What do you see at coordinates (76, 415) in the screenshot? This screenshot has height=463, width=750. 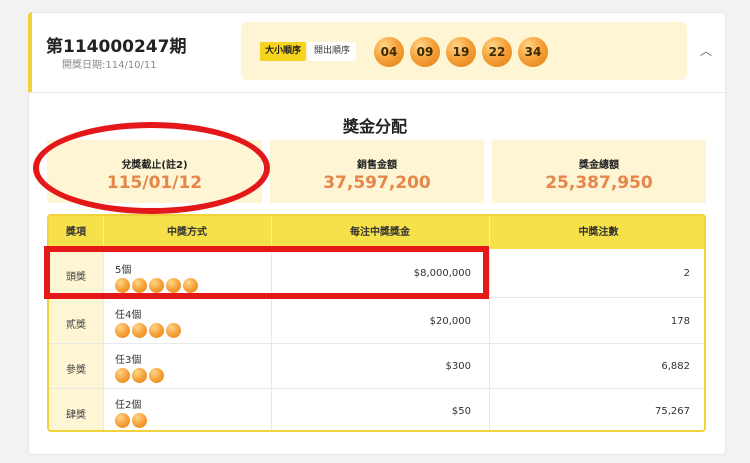 I see `prize-name: 肆獎` at bounding box center [76, 415].